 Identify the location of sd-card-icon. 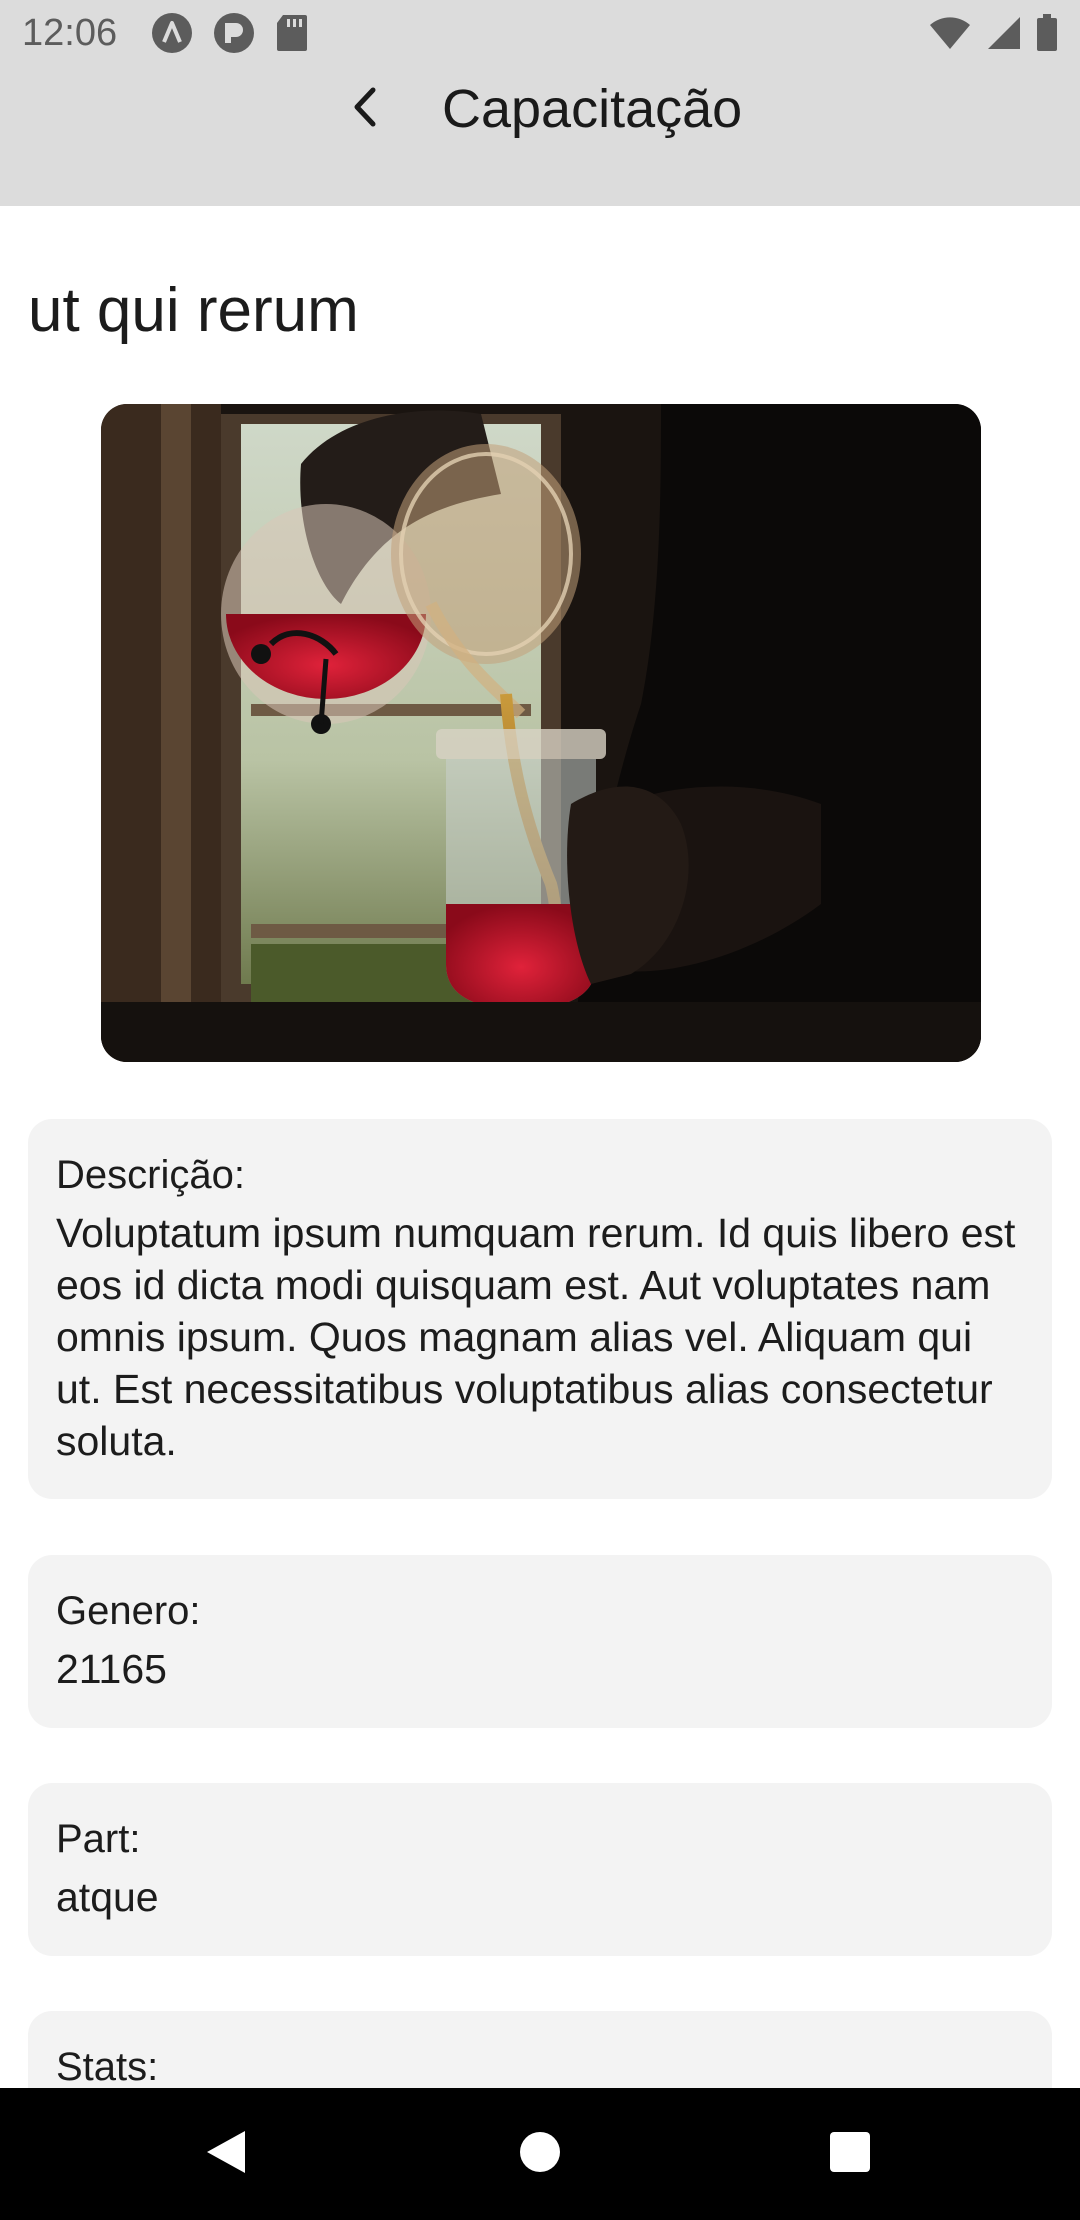
(292, 33).